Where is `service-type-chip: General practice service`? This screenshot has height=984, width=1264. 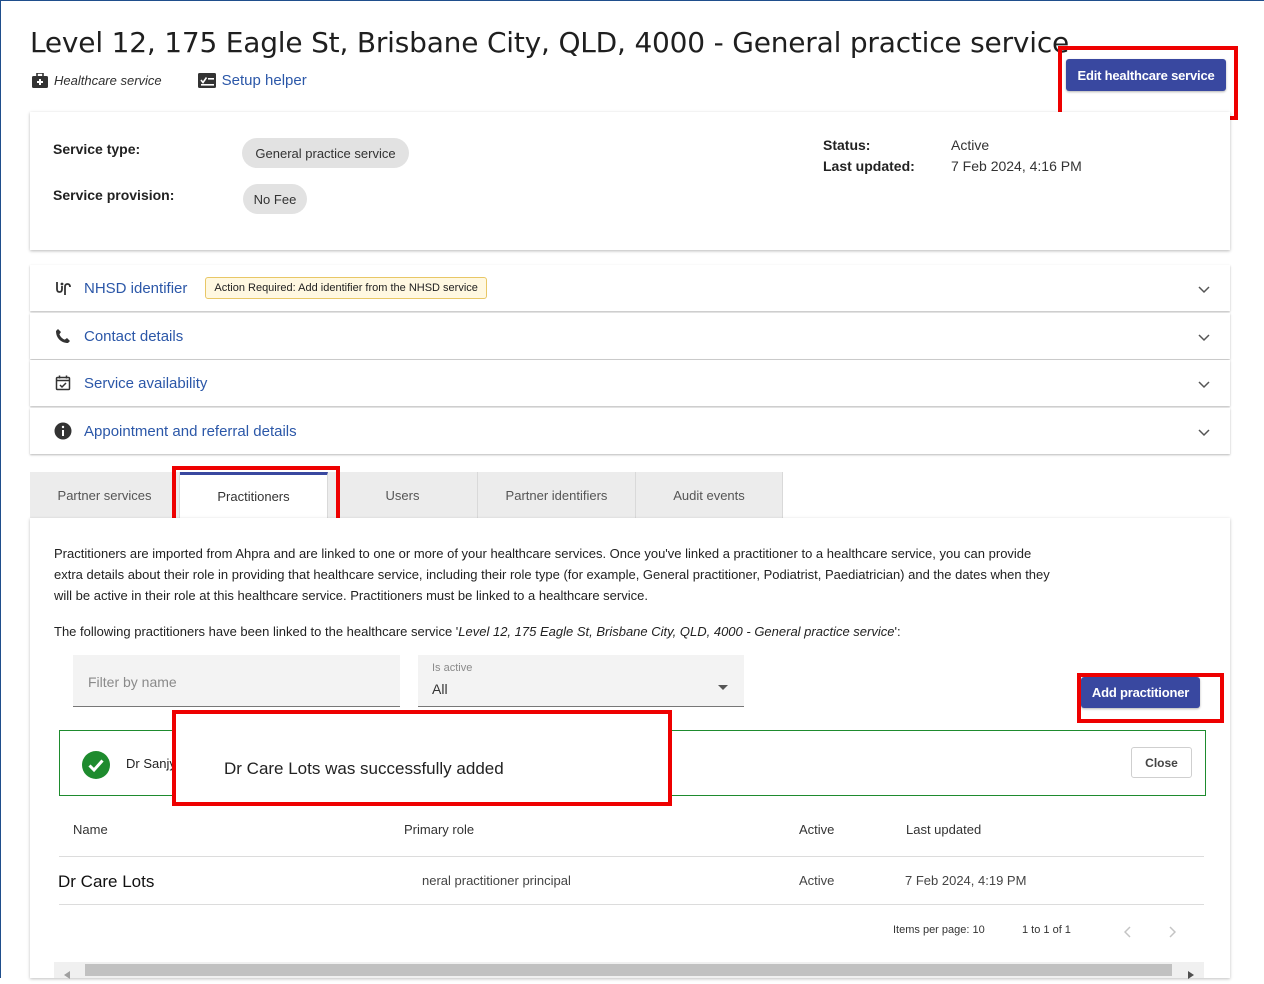 service-type-chip: General practice service is located at coordinates (325, 153).